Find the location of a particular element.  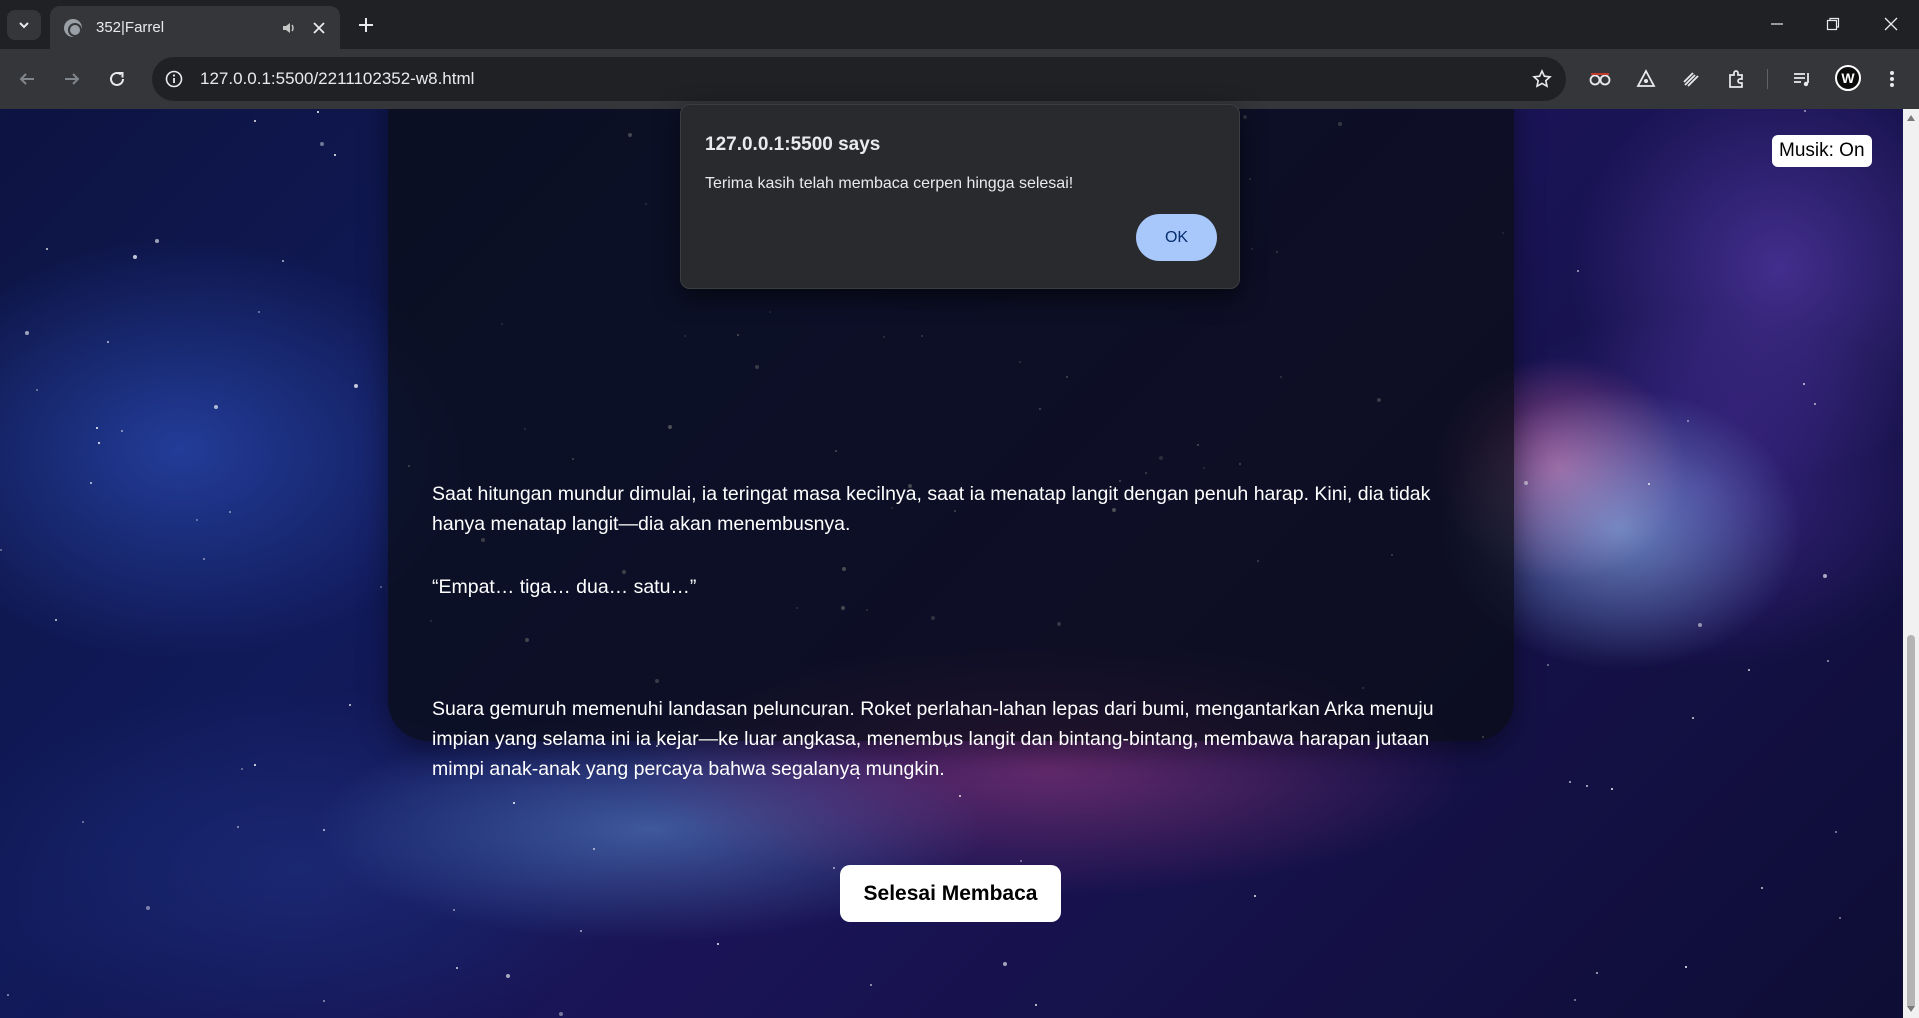

globe-icon is located at coordinates (73, 27).